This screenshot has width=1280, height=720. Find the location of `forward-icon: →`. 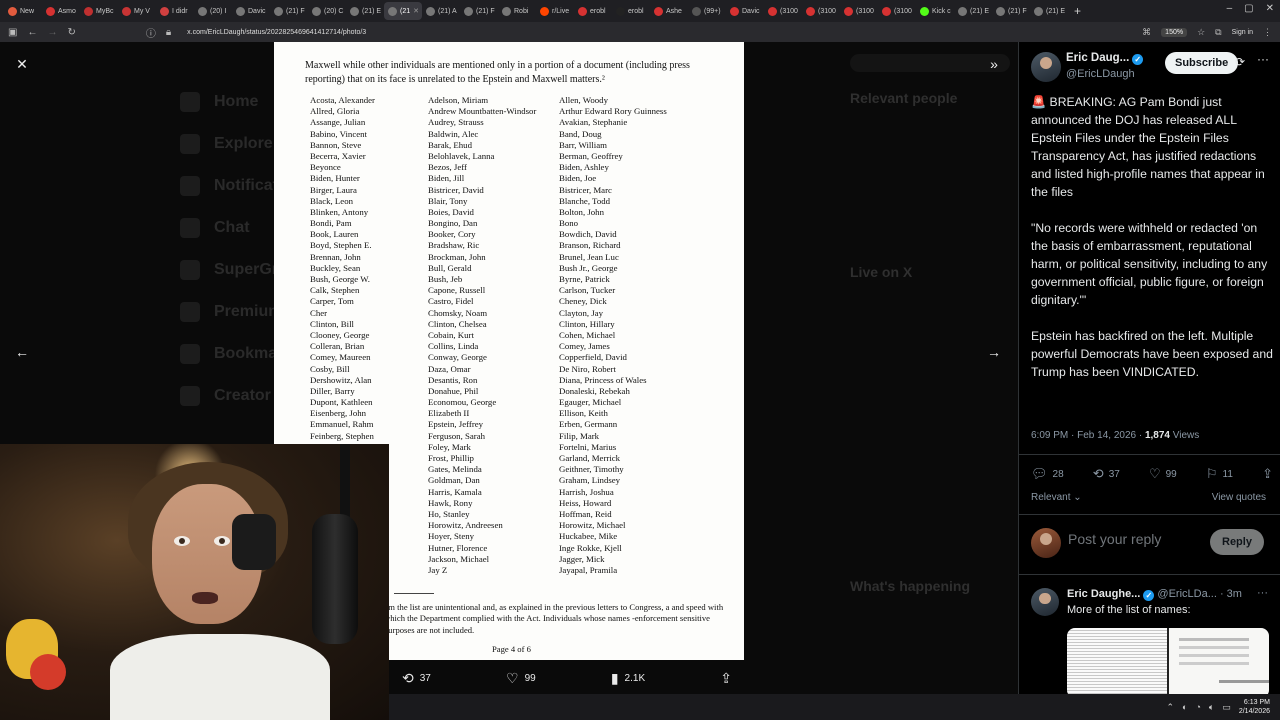

forward-icon: → is located at coordinates (52, 32).